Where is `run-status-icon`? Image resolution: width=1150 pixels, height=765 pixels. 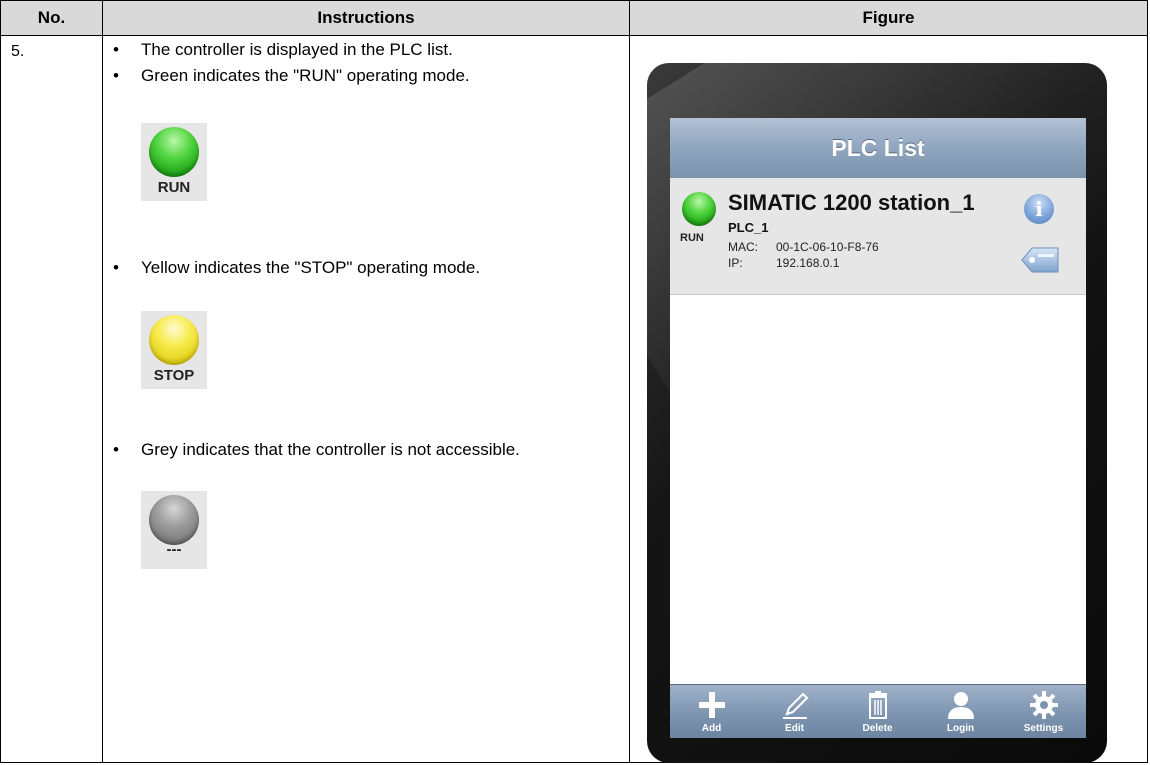
run-status-icon is located at coordinates (699, 209).